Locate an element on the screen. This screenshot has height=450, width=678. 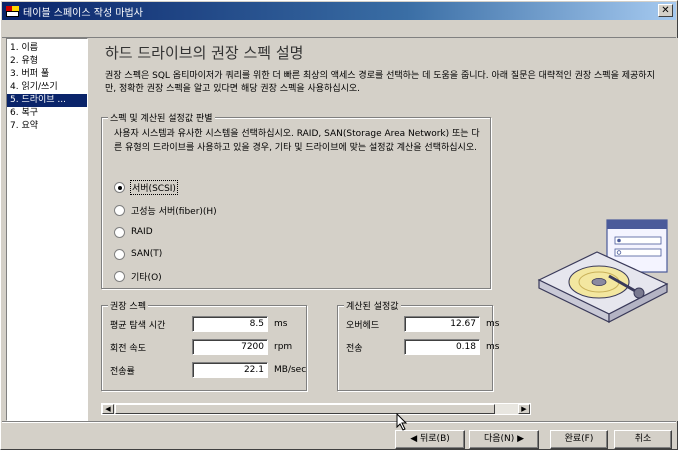
close-button: ✕ is located at coordinates (665, 10).